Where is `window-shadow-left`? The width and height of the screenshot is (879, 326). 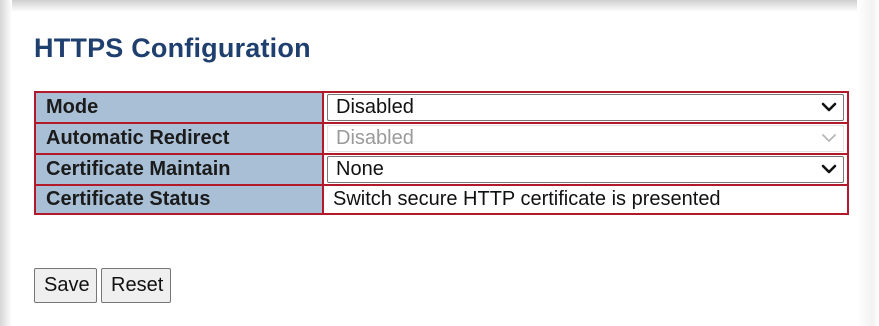 window-shadow-left is located at coordinates (6, 163).